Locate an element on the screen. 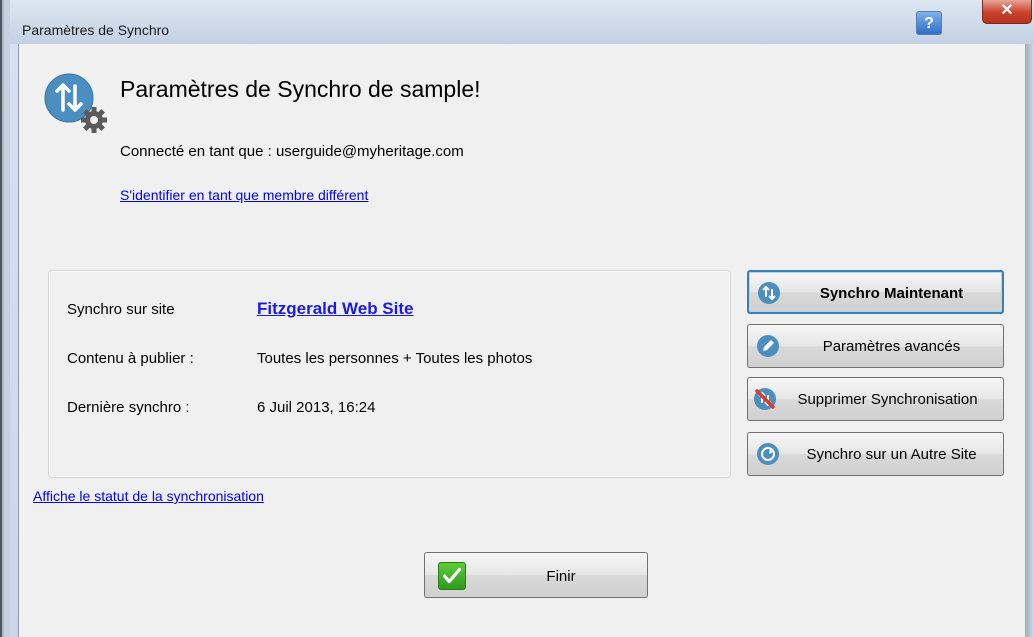 The image size is (1034, 637). last-sync-value: 6 Juil 2013, 16:24 is located at coordinates (316, 407).